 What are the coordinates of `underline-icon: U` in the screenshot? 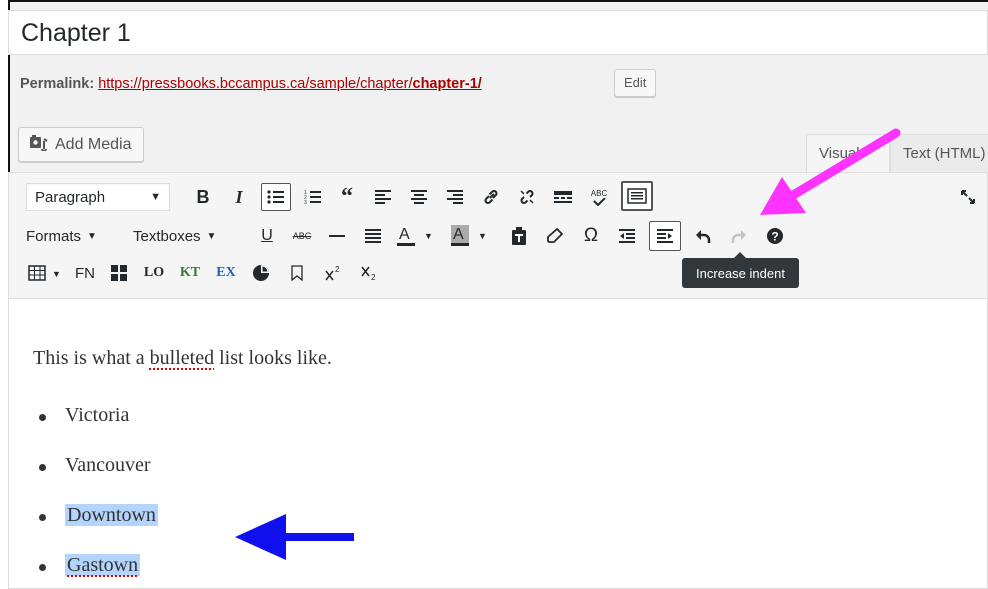 It's located at (267, 236).